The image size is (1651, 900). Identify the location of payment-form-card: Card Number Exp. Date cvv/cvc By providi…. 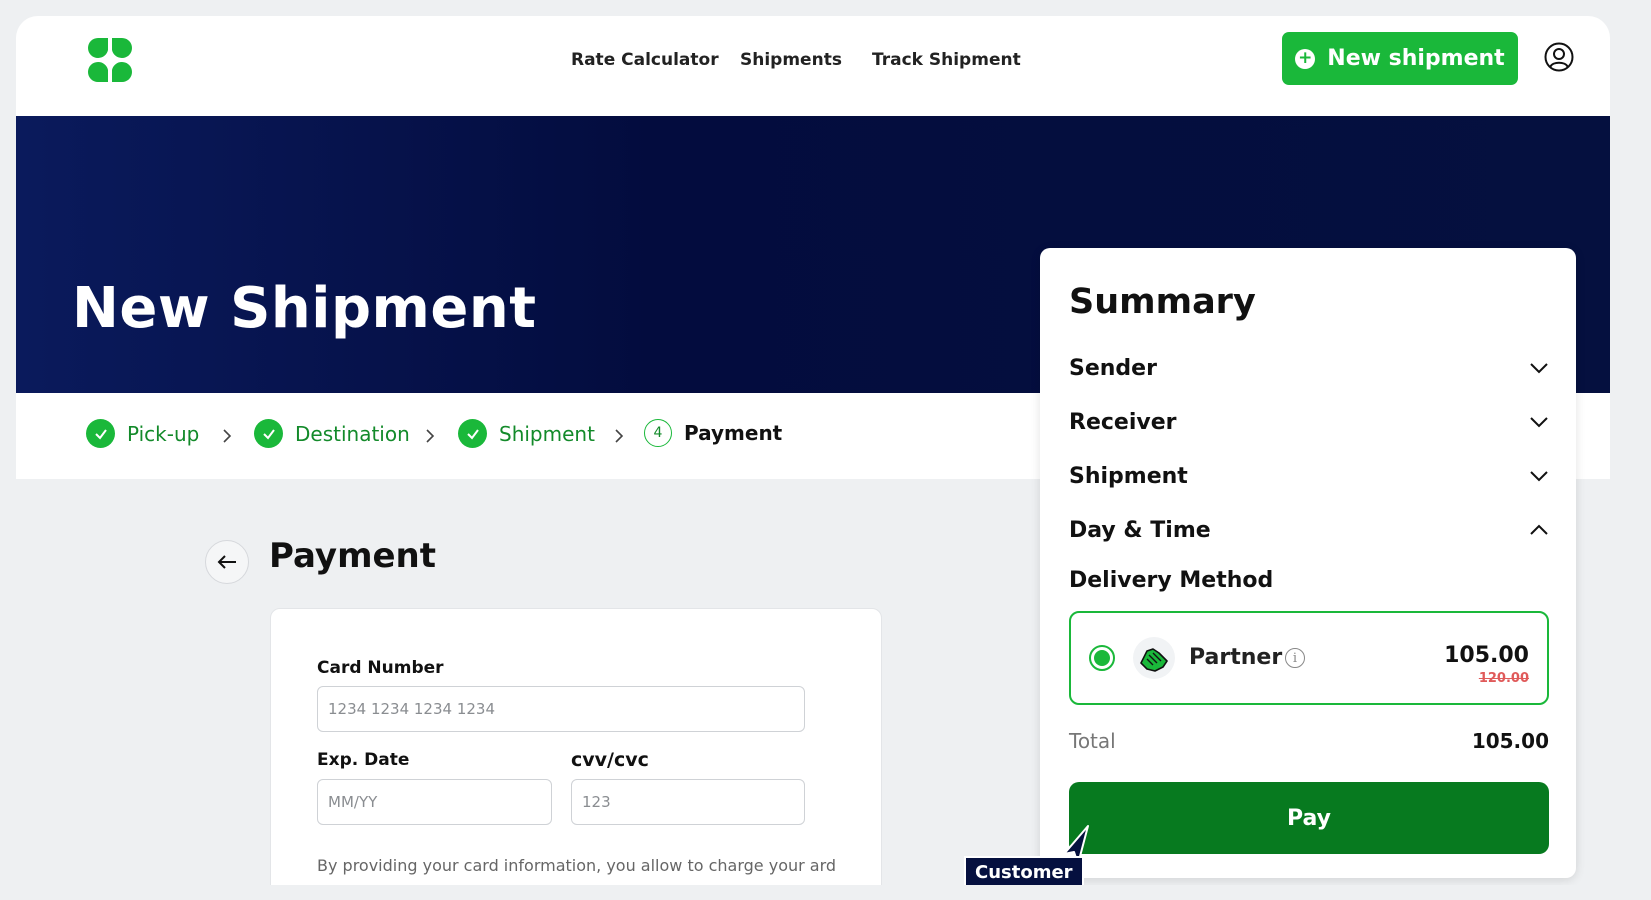
(576, 746).